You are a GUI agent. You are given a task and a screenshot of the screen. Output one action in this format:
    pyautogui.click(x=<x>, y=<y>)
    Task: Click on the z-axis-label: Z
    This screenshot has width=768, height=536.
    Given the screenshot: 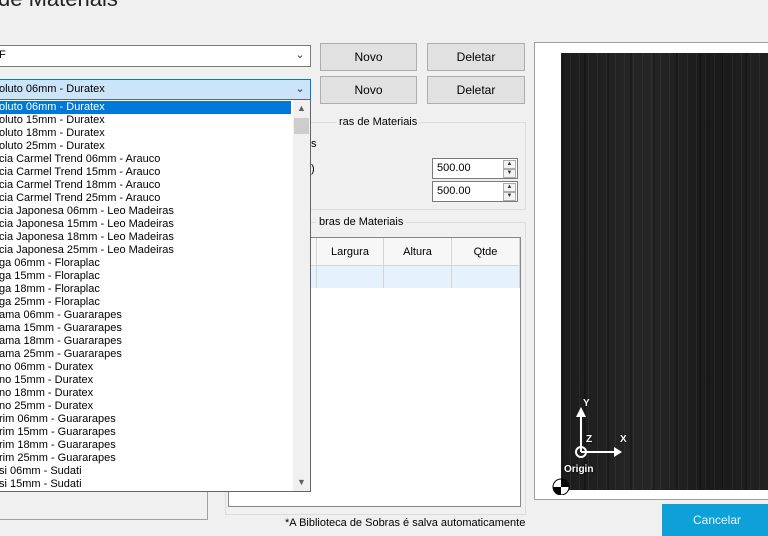 What is the action you would take?
    pyautogui.click(x=589, y=439)
    